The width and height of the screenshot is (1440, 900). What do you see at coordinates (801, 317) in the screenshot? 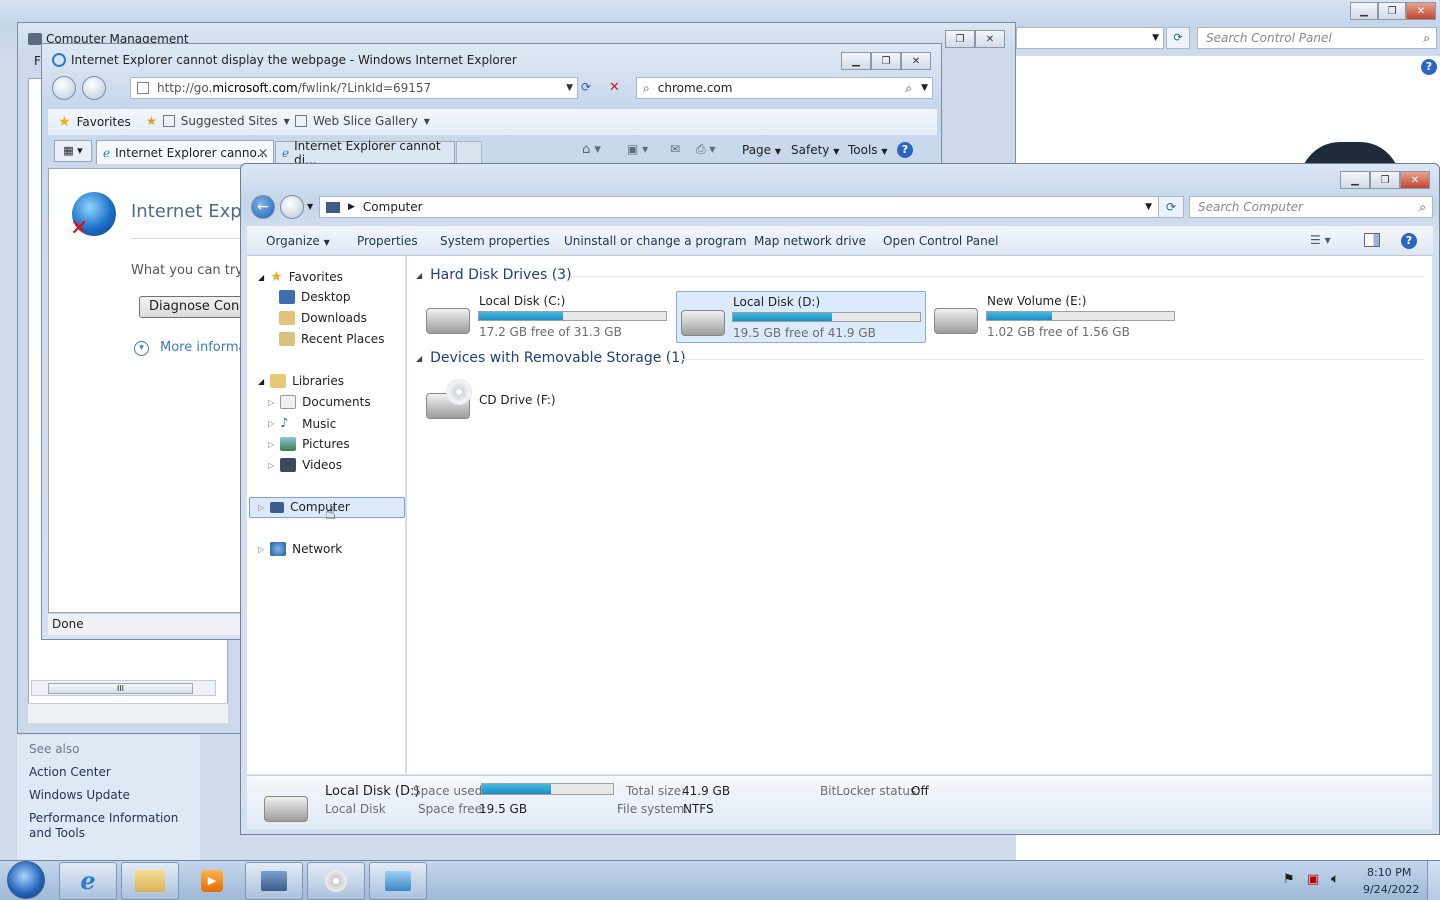
I see `drive-d-selected: Local Disk (D:) 19.5 GB free of 41.9 GB` at bounding box center [801, 317].